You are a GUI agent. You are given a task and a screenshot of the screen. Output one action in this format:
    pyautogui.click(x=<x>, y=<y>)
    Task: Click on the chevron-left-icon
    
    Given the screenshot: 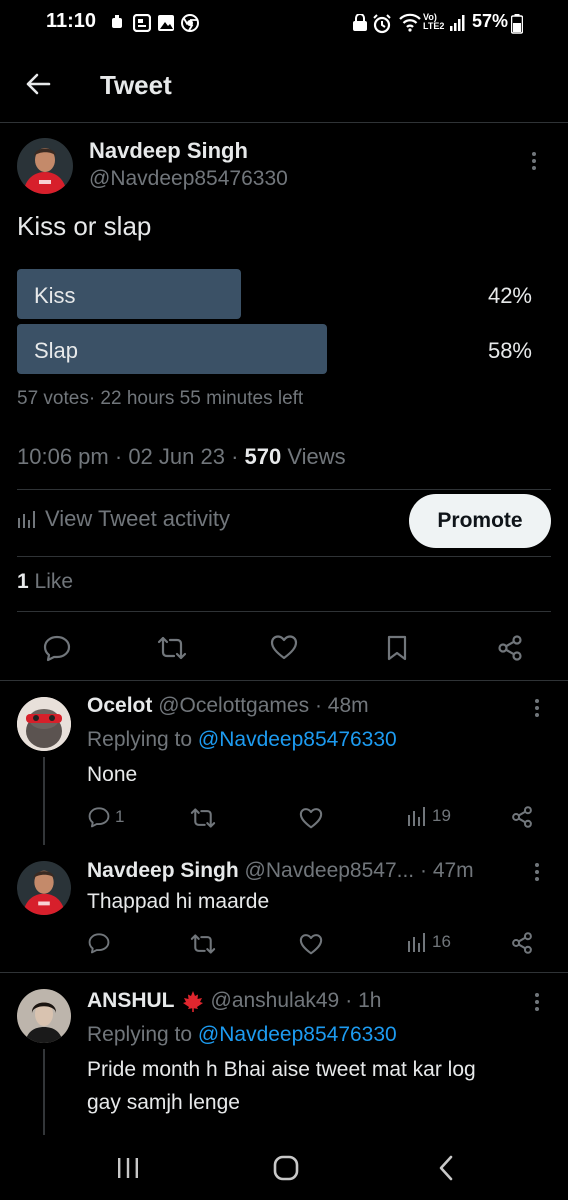 What is the action you would take?
    pyautogui.click(x=446, y=1168)
    